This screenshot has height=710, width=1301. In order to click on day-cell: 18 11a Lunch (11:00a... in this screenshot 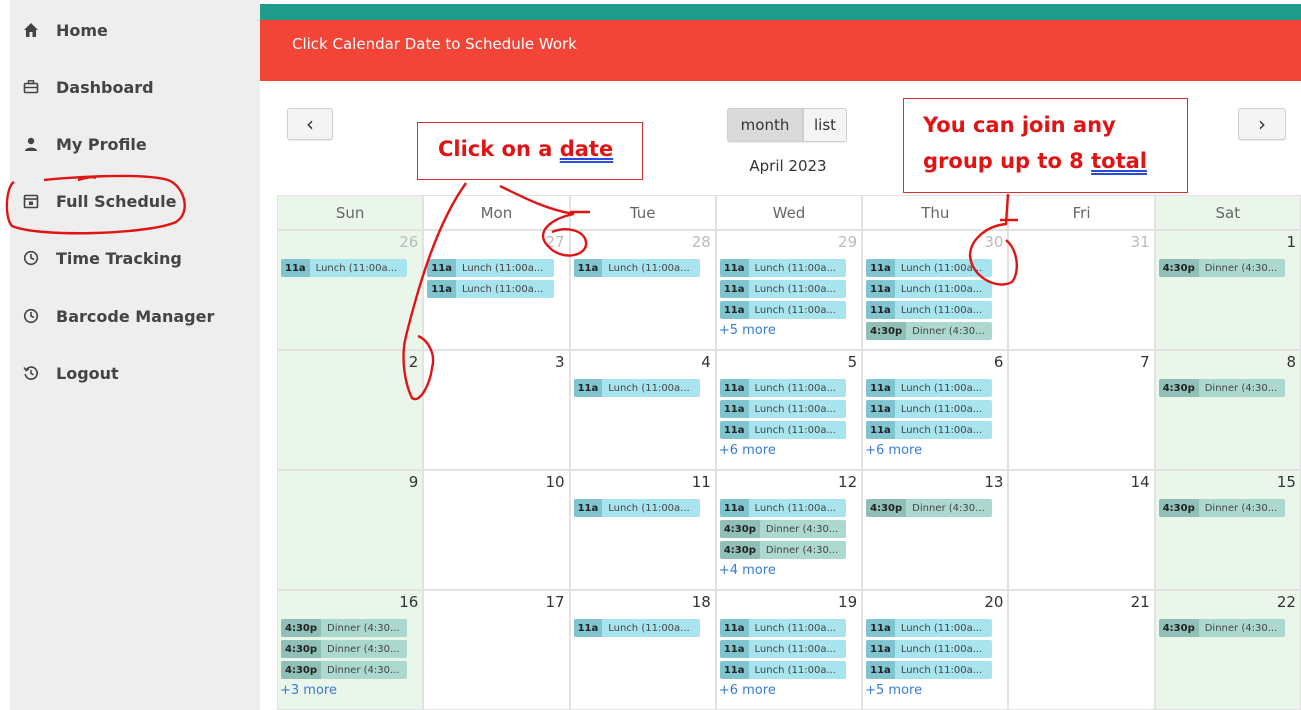, I will do `click(642, 650)`.